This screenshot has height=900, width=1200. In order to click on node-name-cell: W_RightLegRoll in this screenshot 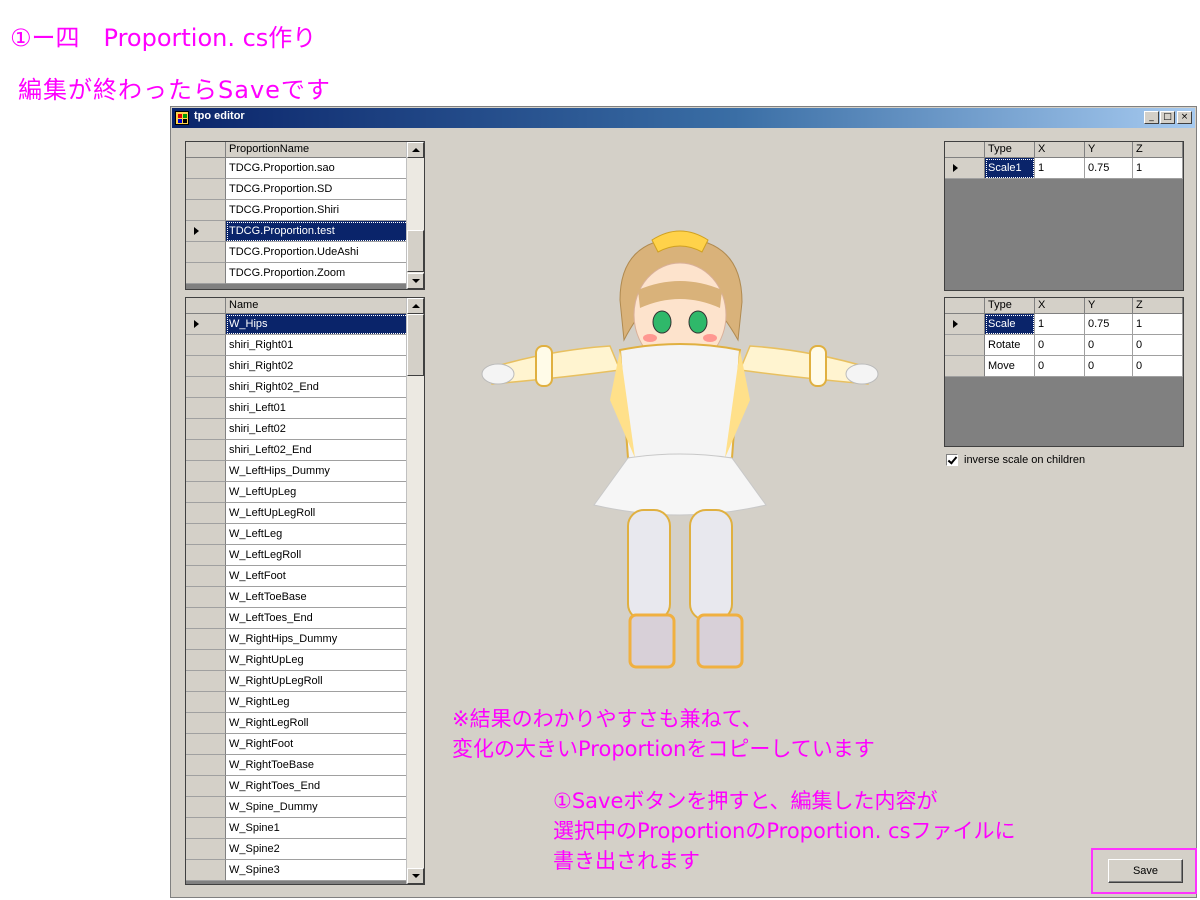, I will do `click(317, 723)`.